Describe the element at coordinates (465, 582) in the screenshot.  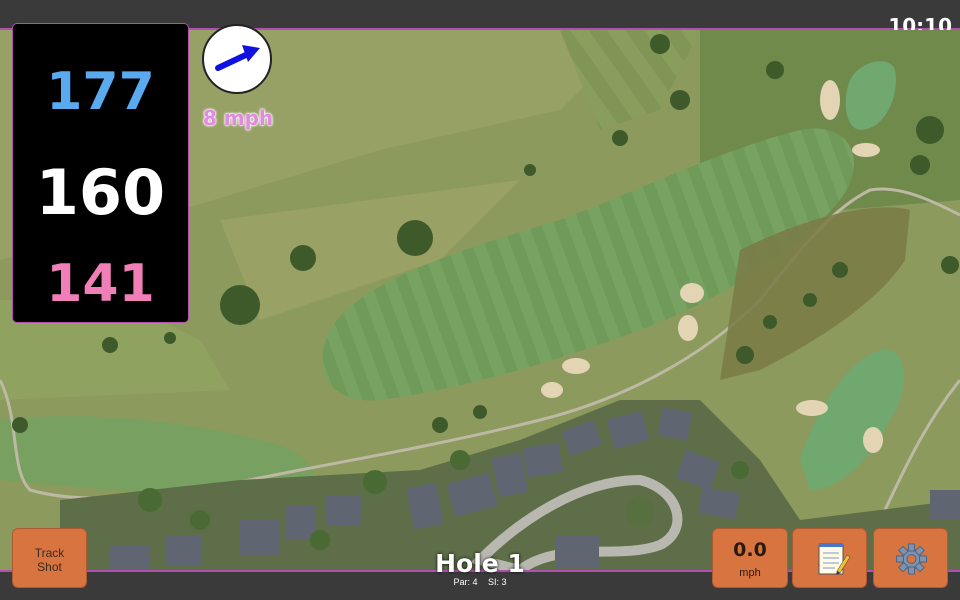
I see `hole-par: Par: 4` at that location.